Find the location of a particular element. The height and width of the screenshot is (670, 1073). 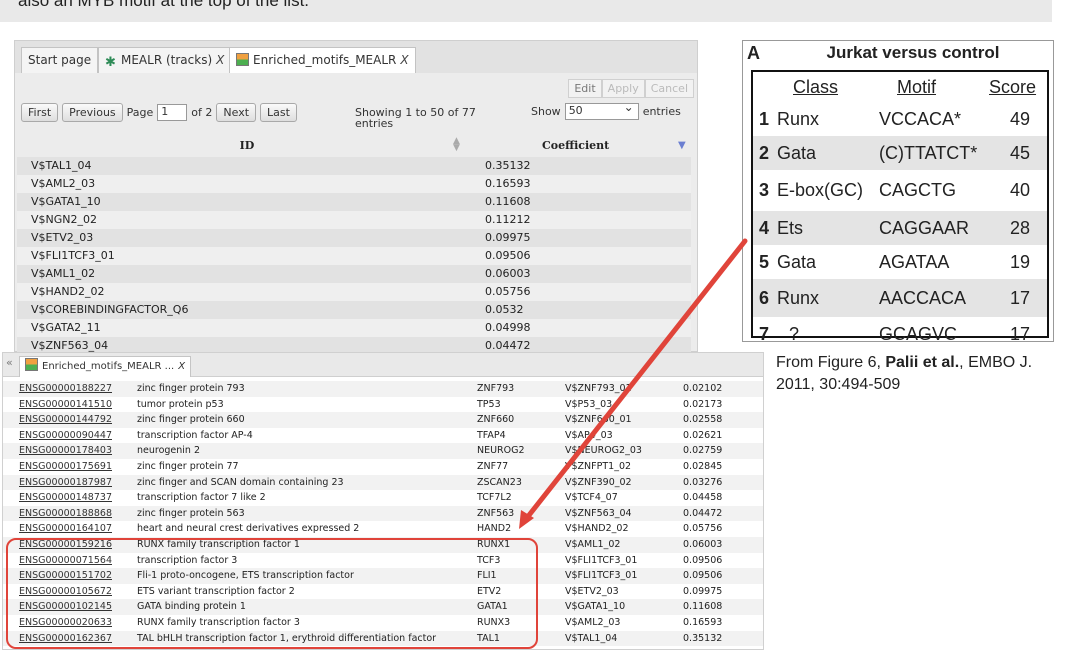

column-header-id: ID is located at coordinates (247, 145).